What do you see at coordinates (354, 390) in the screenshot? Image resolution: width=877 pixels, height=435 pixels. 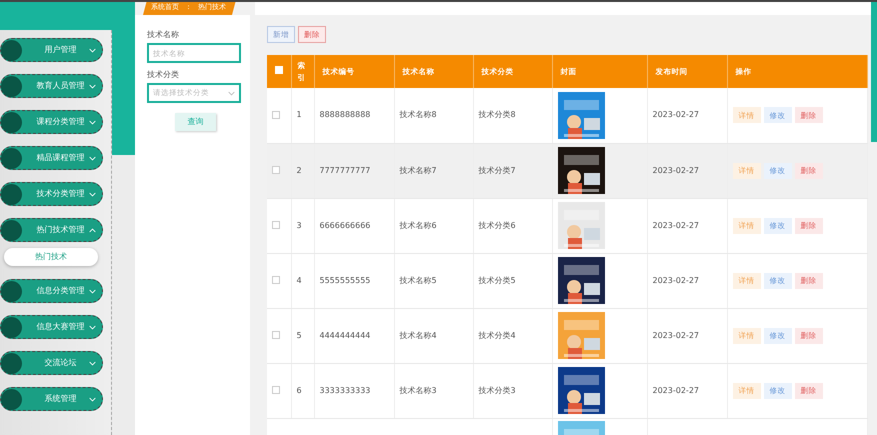 I see `table-cell: 3333333333` at bounding box center [354, 390].